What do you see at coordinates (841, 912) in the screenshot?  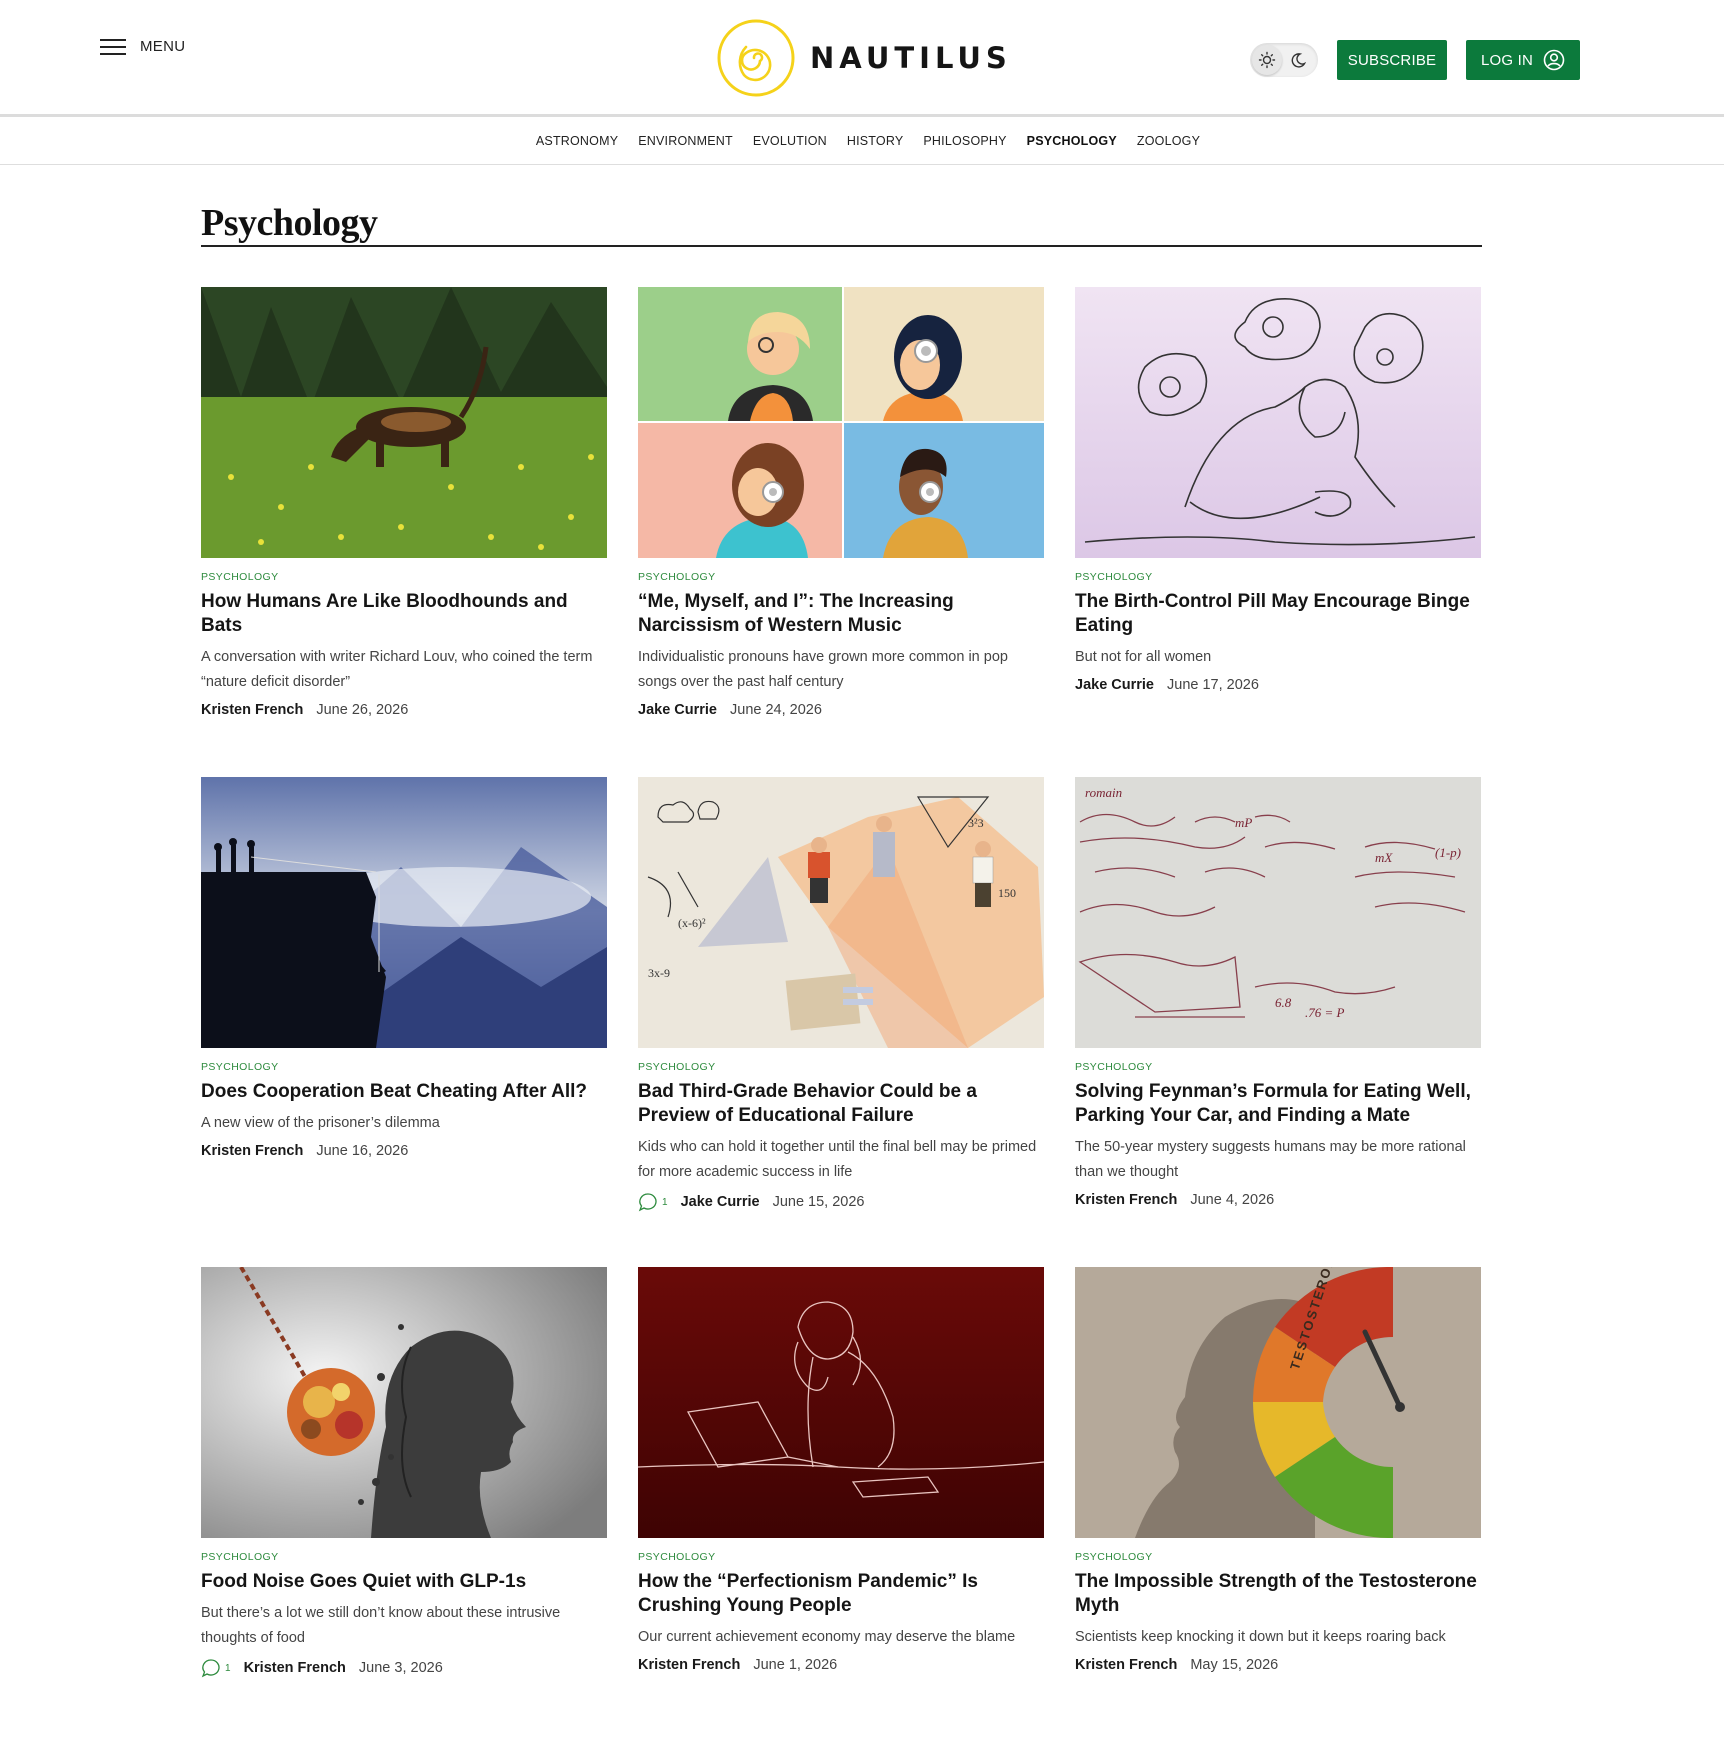 I see `article-image-children-collage: 3²3 (x-6)² 3x-9 150` at bounding box center [841, 912].